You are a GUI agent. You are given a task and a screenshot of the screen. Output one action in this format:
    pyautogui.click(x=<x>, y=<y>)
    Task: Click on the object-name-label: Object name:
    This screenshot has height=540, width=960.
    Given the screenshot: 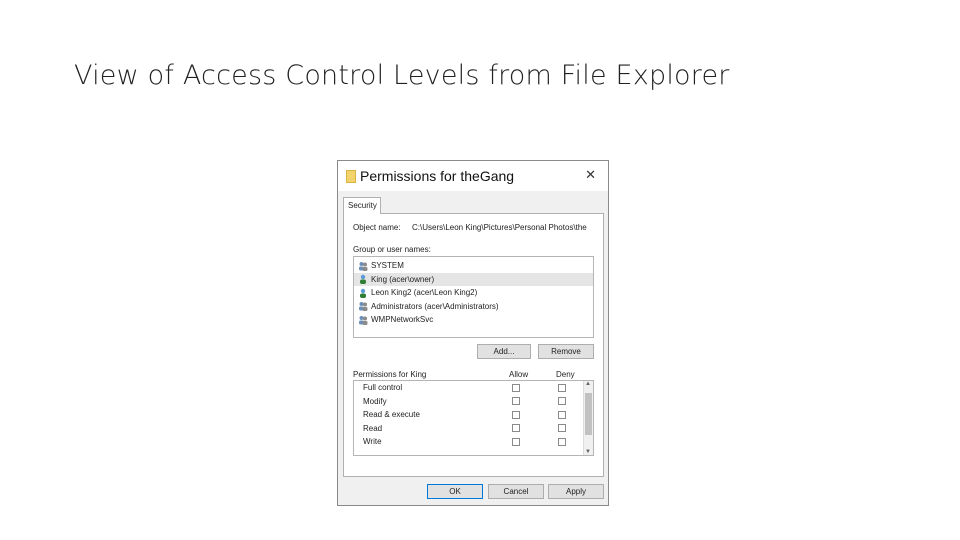 What is the action you would take?
    pyautogui.click(x=377, y=227)
    